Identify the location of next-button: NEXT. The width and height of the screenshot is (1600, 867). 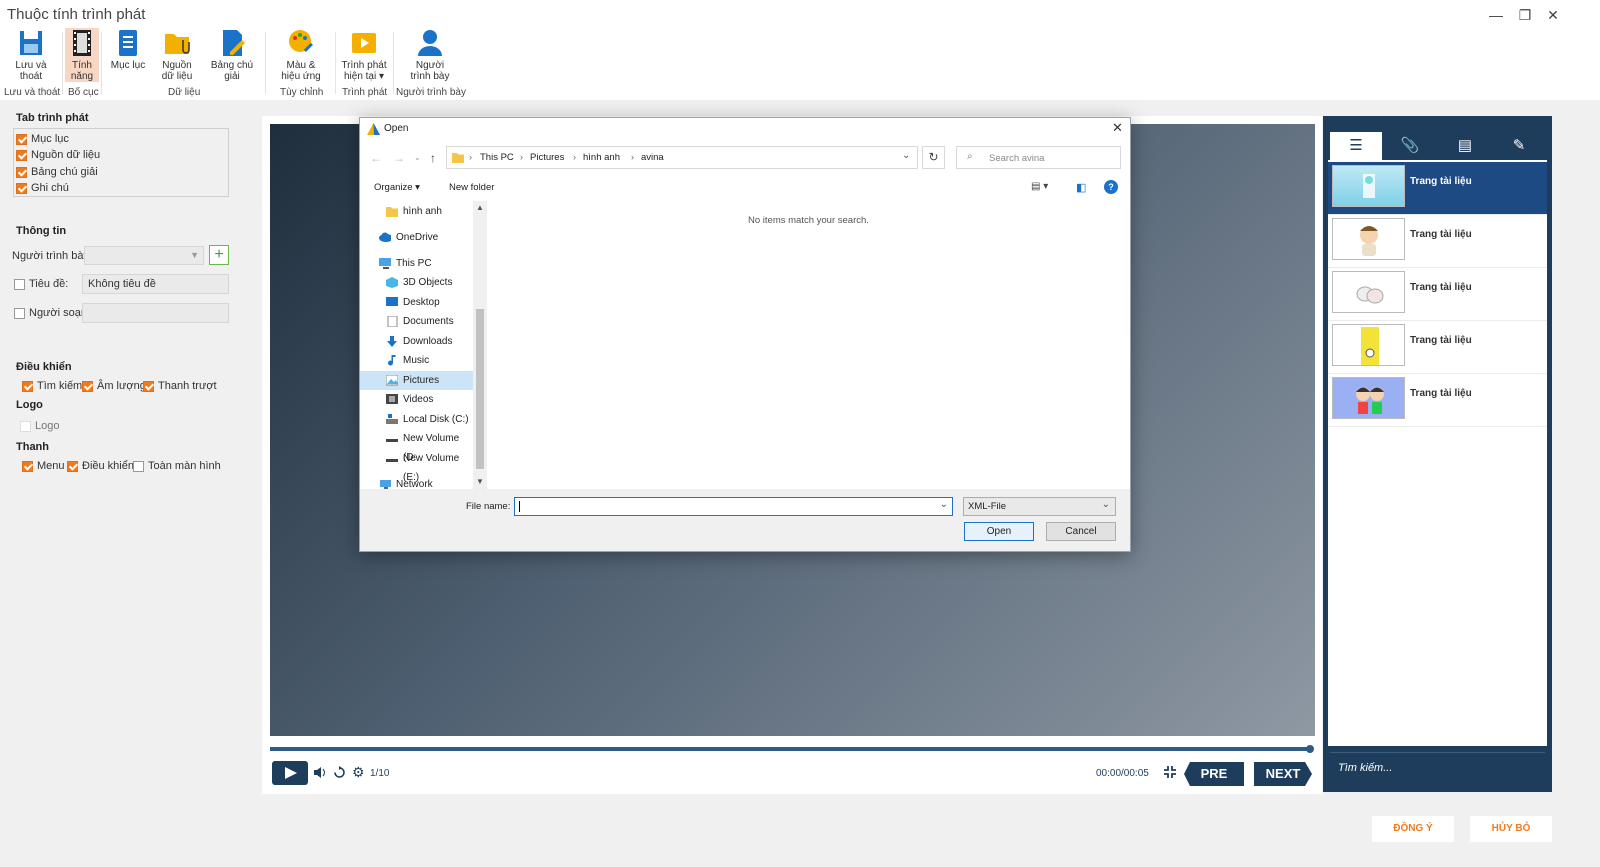
(1283, 774).